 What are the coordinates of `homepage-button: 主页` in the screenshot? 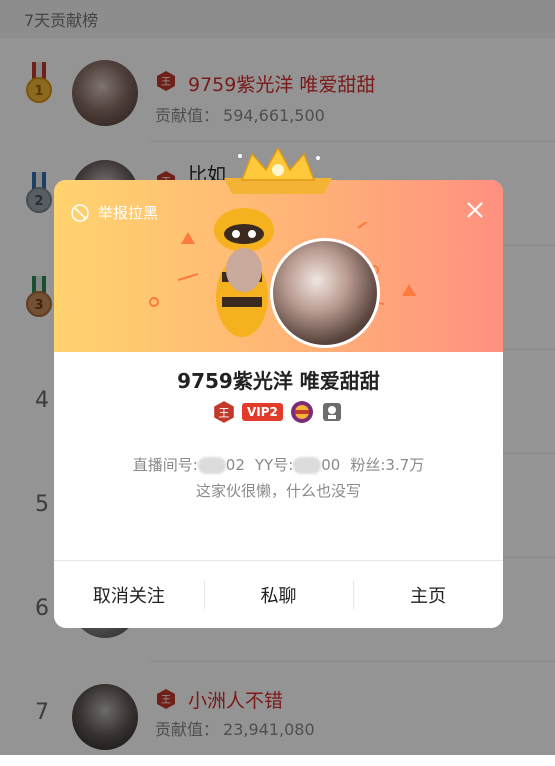 It's located at (428, 595).